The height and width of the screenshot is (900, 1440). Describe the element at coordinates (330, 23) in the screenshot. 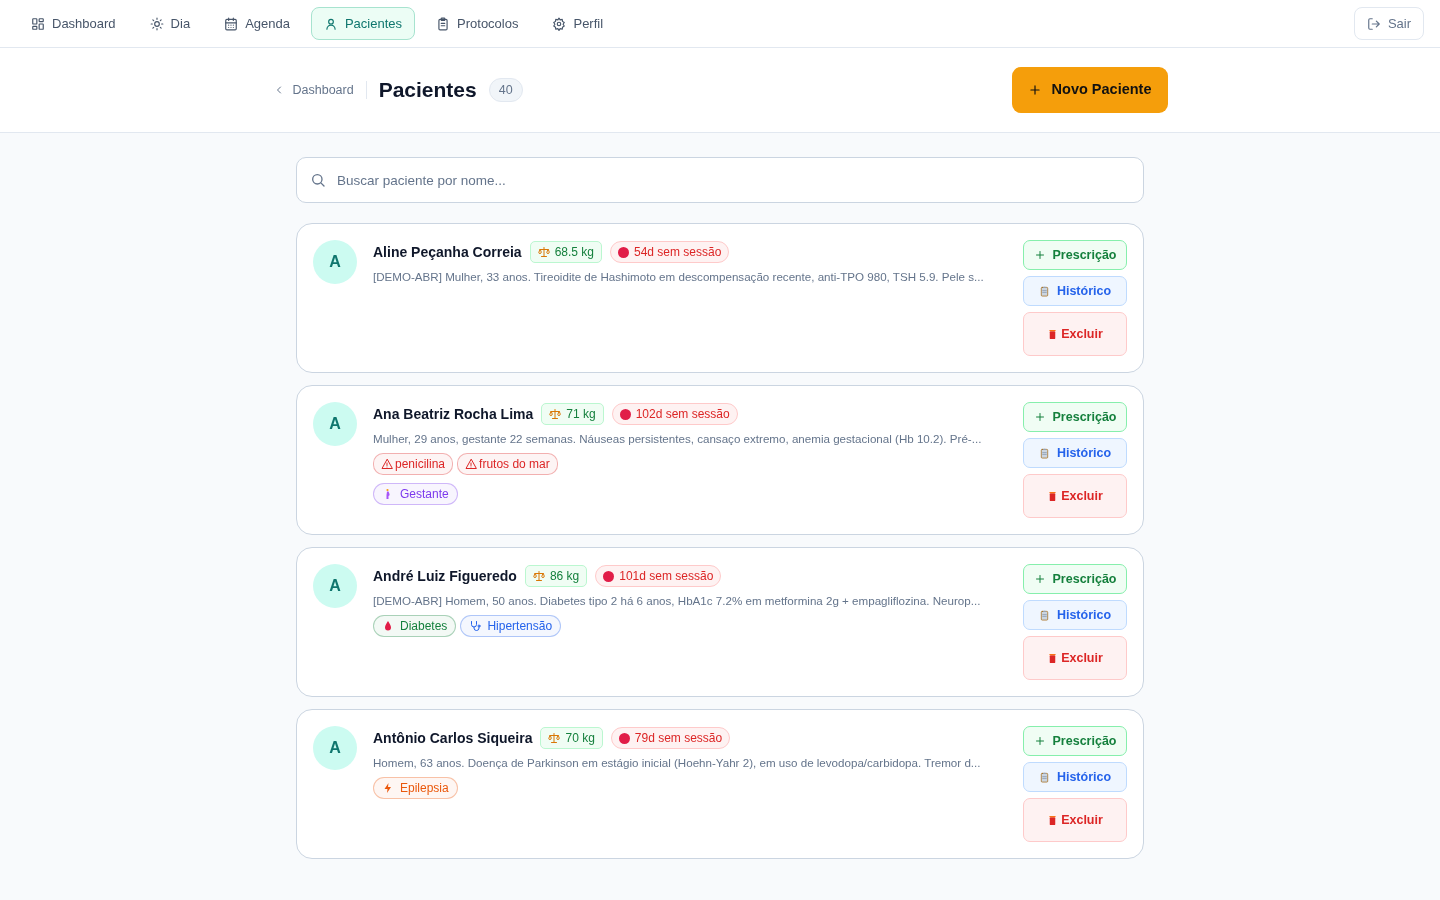

I see `user-icon` at that location.